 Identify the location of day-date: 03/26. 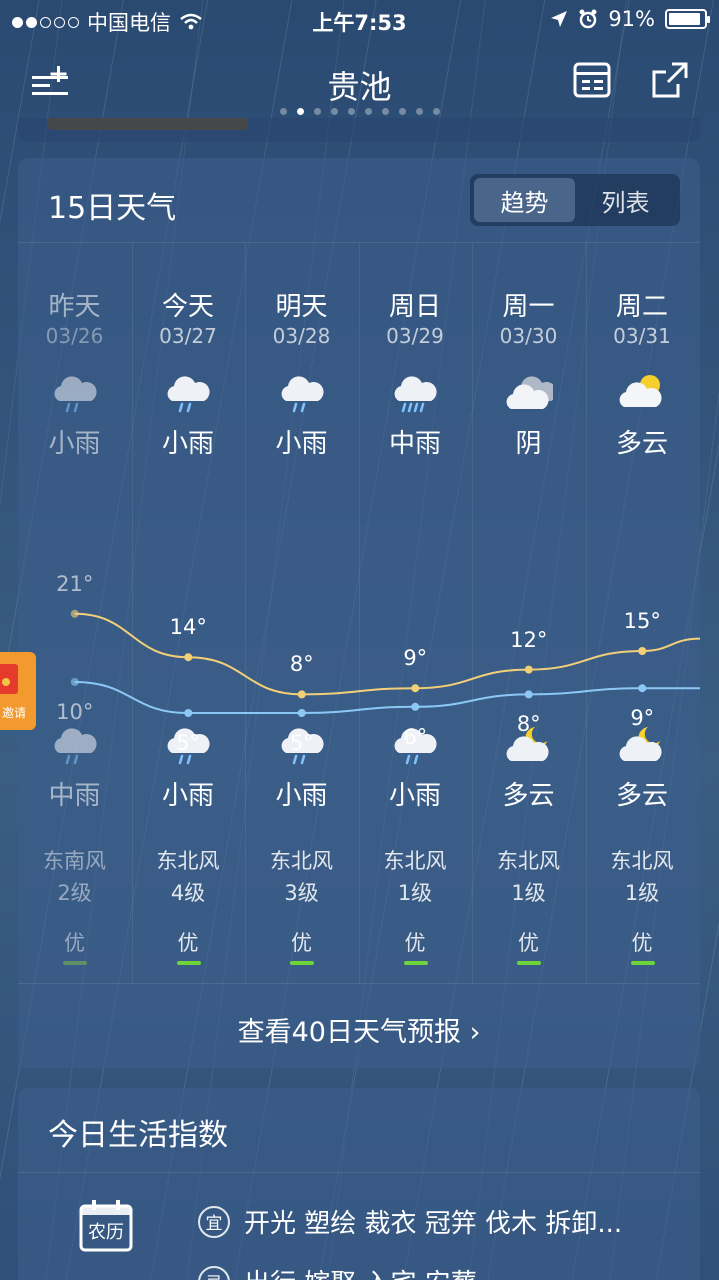
(74, 336).